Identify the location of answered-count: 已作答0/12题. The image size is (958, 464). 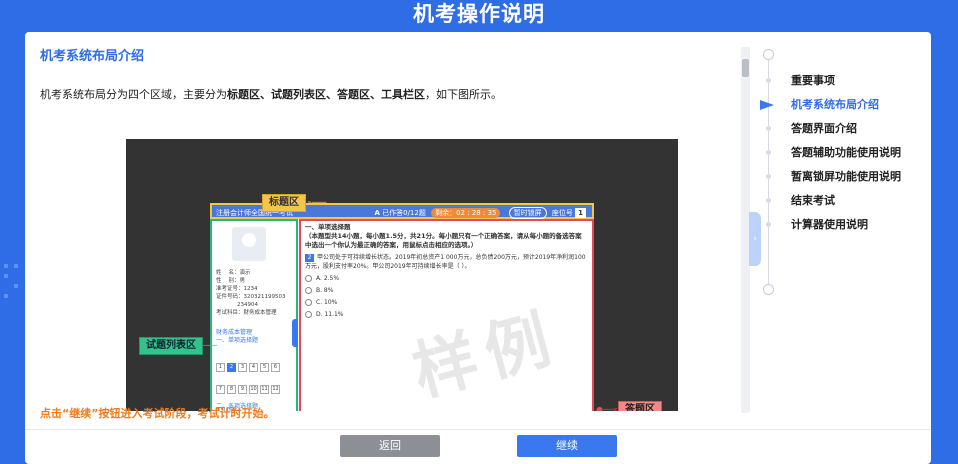
(404, 213).